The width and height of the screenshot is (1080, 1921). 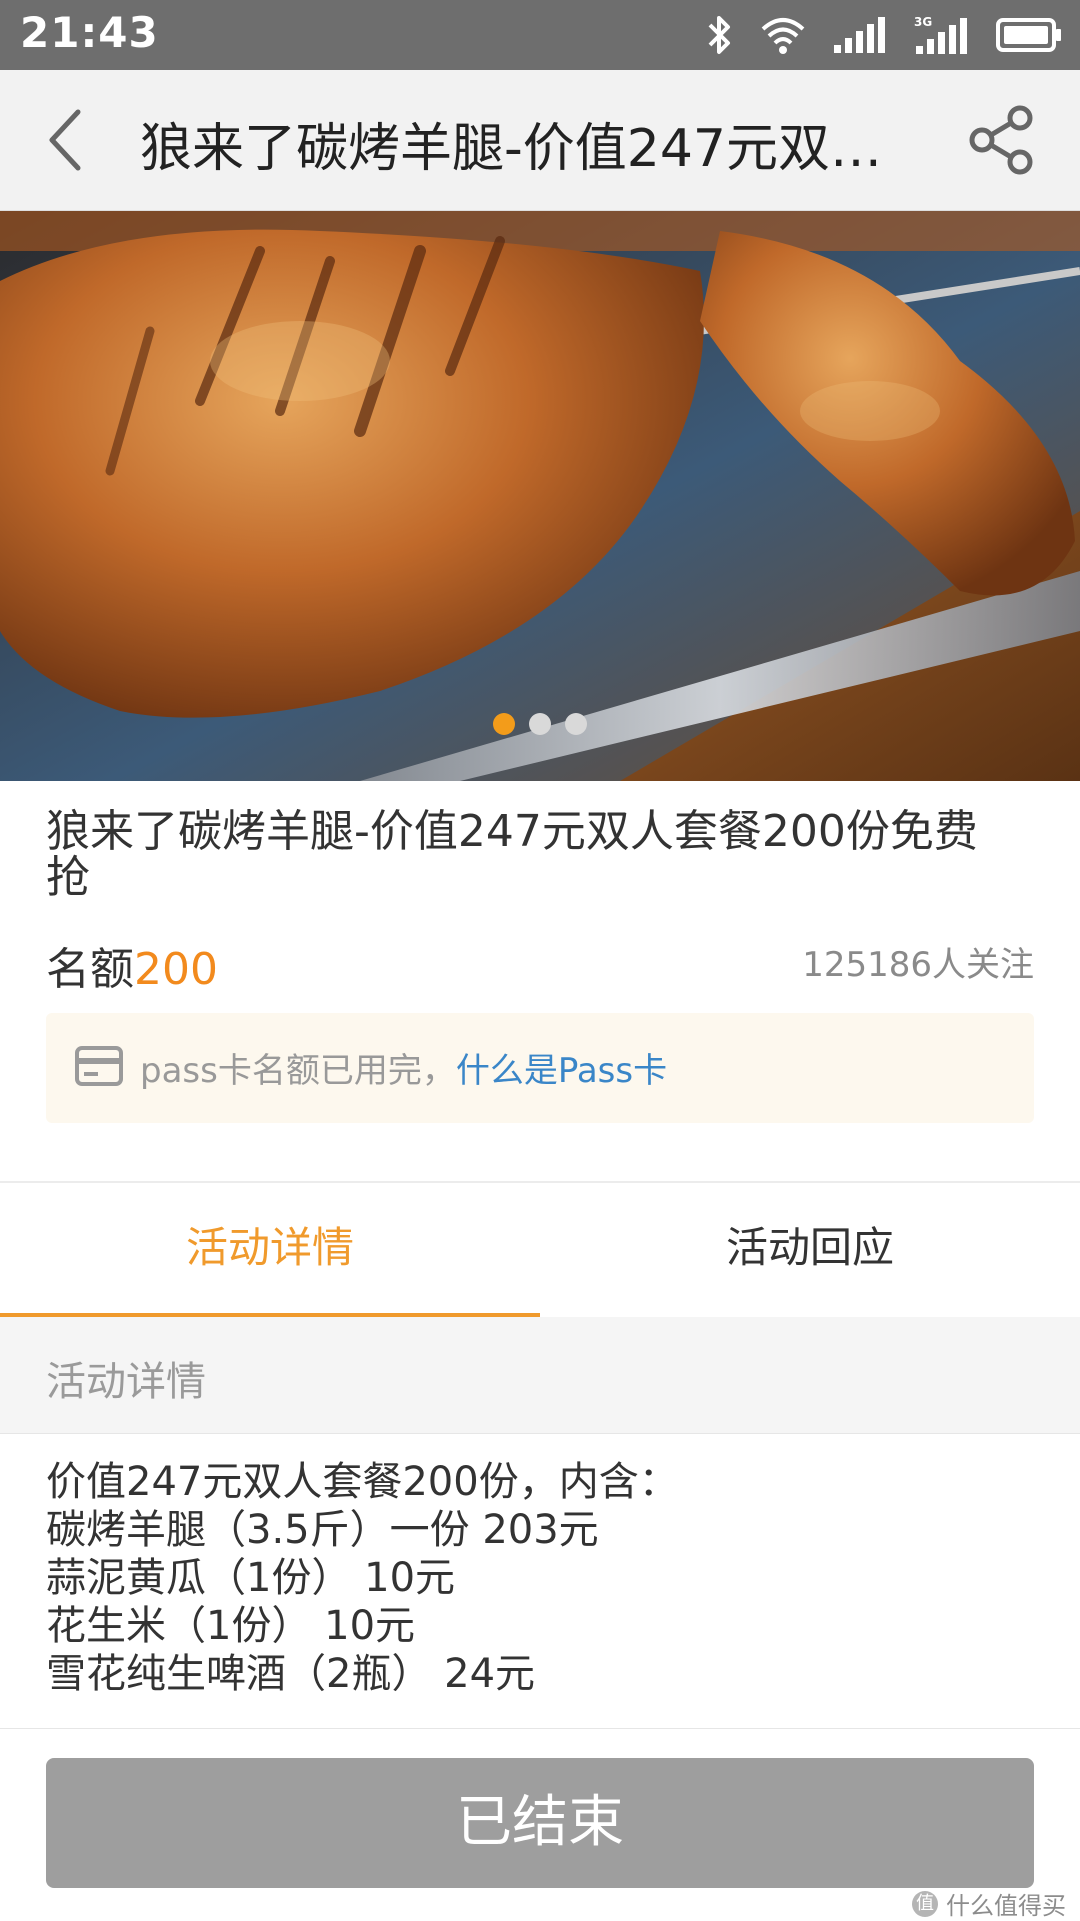 I want to click on status-time: 21:43, so click(x=89, y=32).